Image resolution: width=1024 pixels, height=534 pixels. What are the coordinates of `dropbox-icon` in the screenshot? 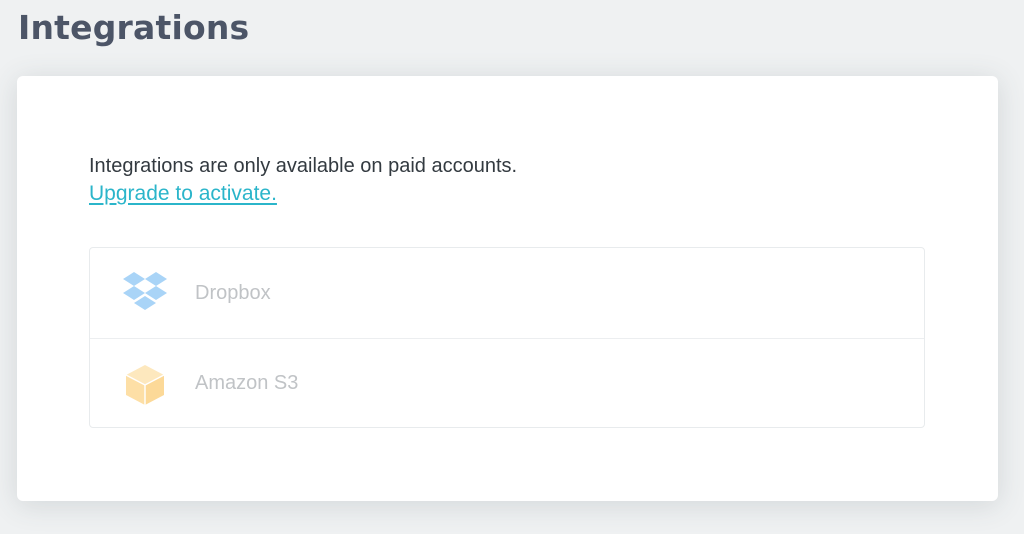 It's located at (145, 293).